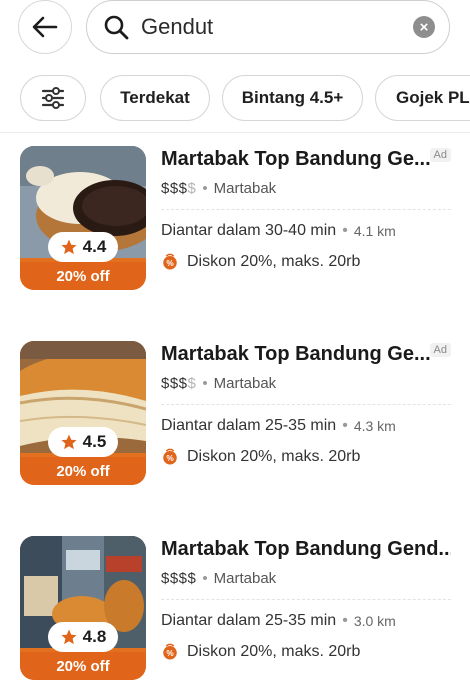 Image resolution: width=470 pixels, height=700 pixels. What do you see at coordinates (249, 230) in the screenshot?
I see `delivery-time: Diantar dalam 30-40 min` at bounding box center [249, 230].